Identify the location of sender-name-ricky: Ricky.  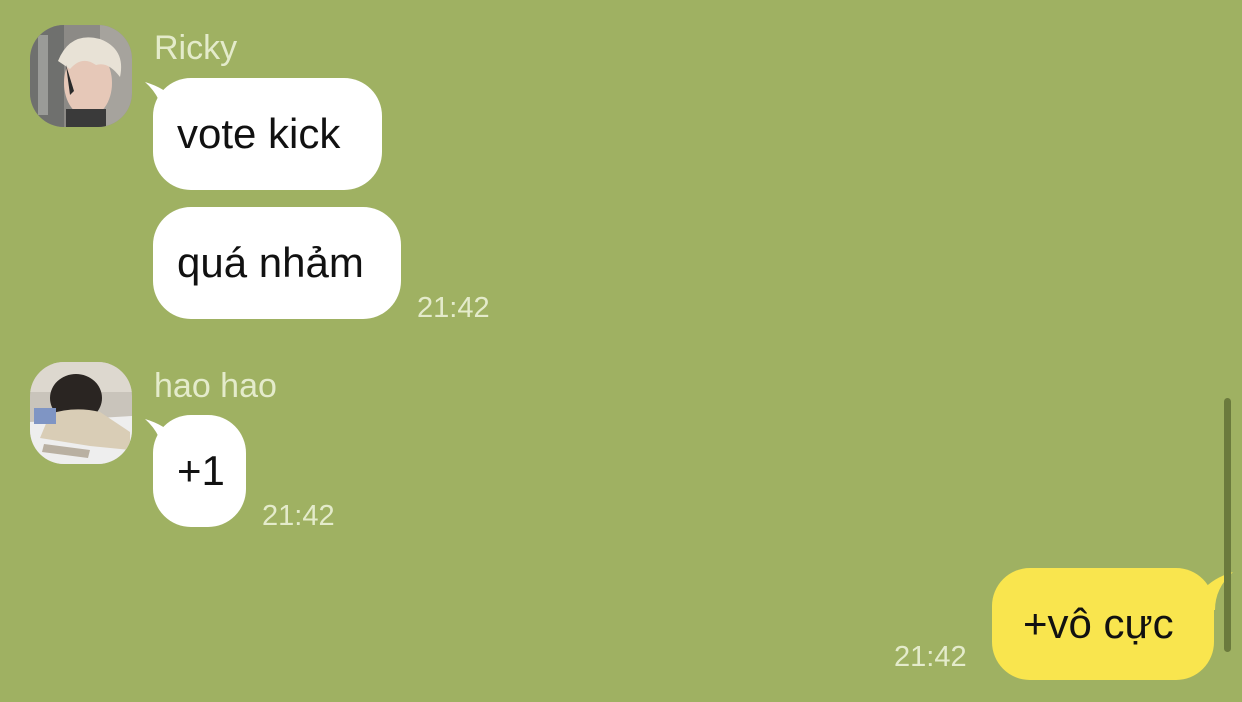
(196, 48).